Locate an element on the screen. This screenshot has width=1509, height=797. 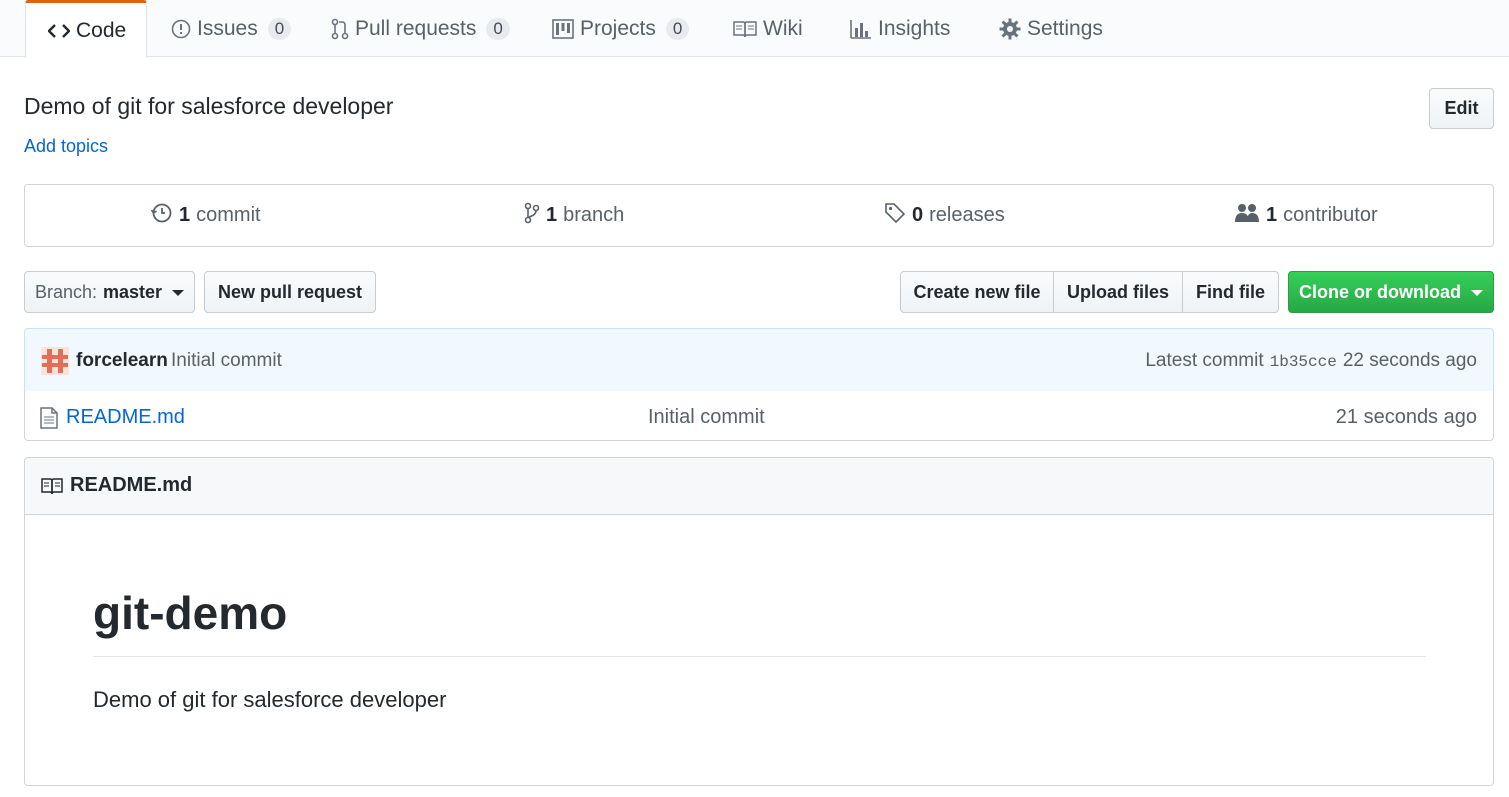
tab-wiki: Wiki is located at coordinates (768, 28).